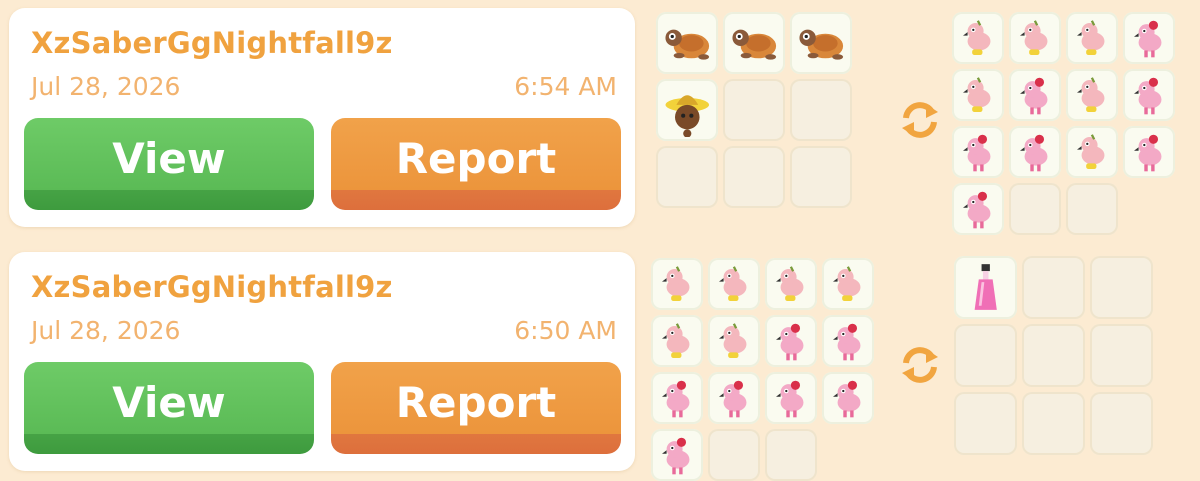 The width and height of the screenshot is (1200, 481). What do you see at coordinates (565, 86) in the screenshot?
I see `trade-time: 6:54 AM` at bounding box center [565, 86].